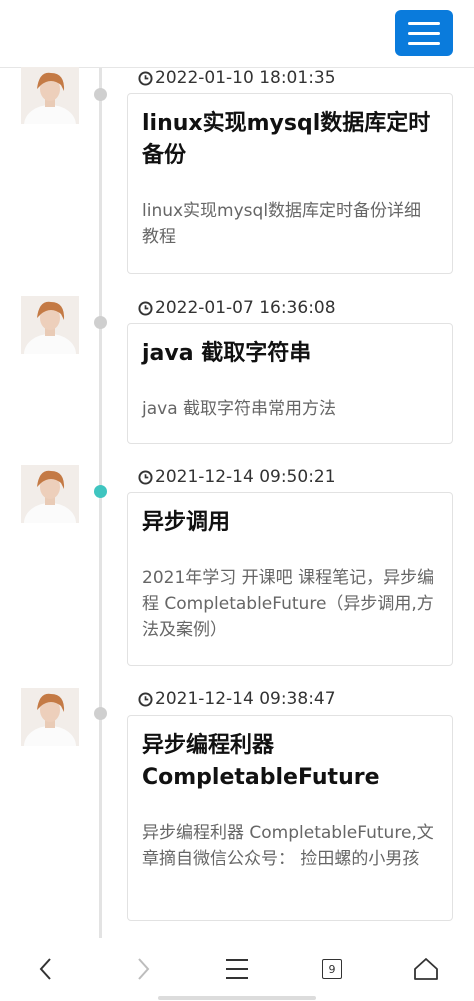  Describe the element at coordinates (282, 224) in the screenshot. I see `post-description: linux实现mysql数据库定时备份详细教程` at that location.